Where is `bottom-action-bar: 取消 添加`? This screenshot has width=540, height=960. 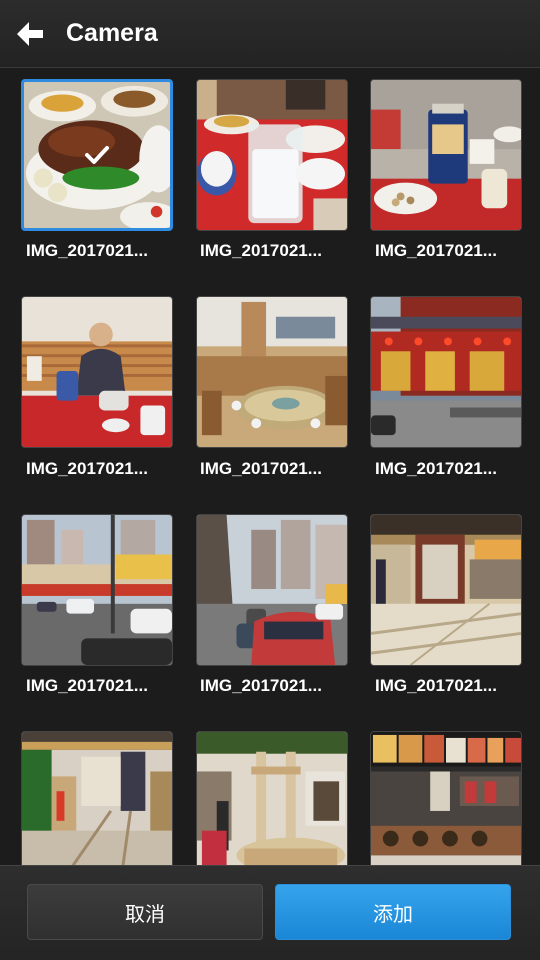
bottom-action-bar: 取消 添加 is located at coordinates (270, 912).